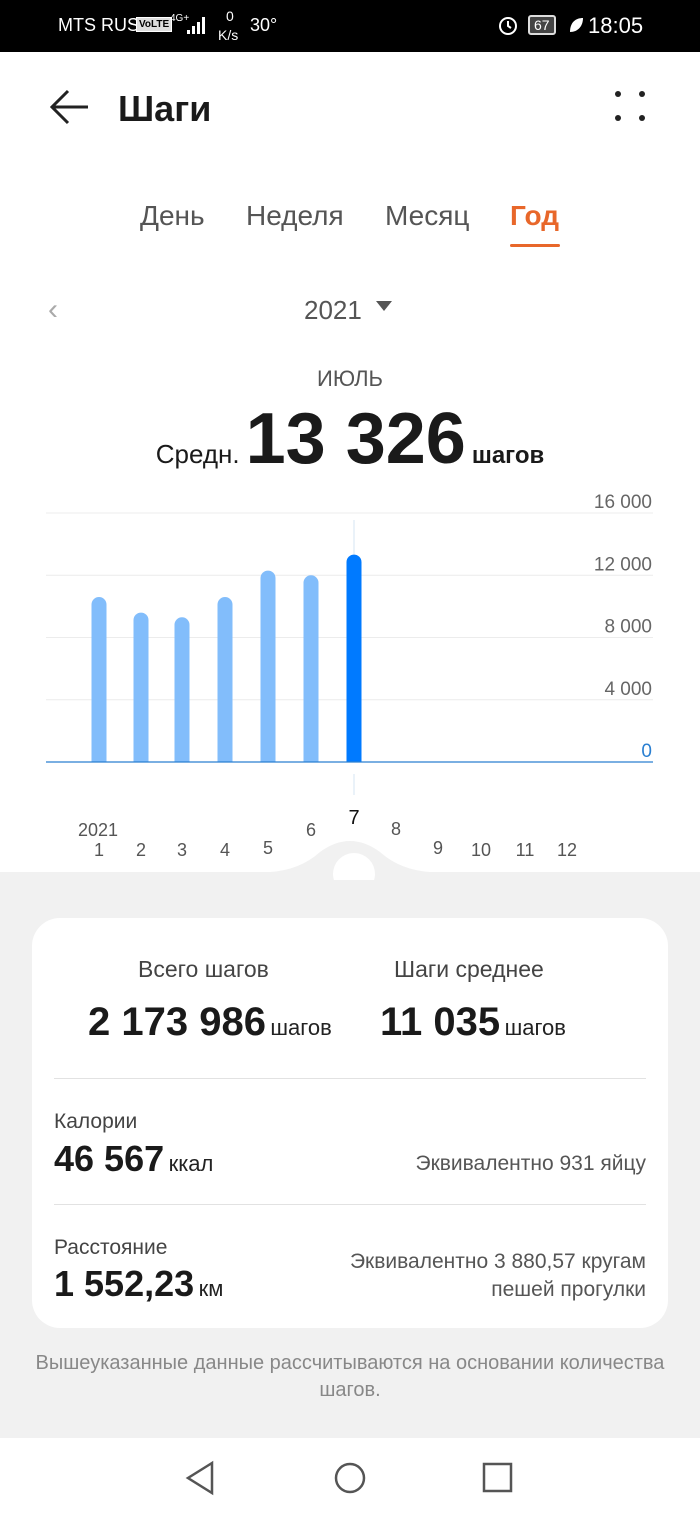 This screenshot has height=1517, width=700. I want to click on year-selector: 2021, so click(333, 310).